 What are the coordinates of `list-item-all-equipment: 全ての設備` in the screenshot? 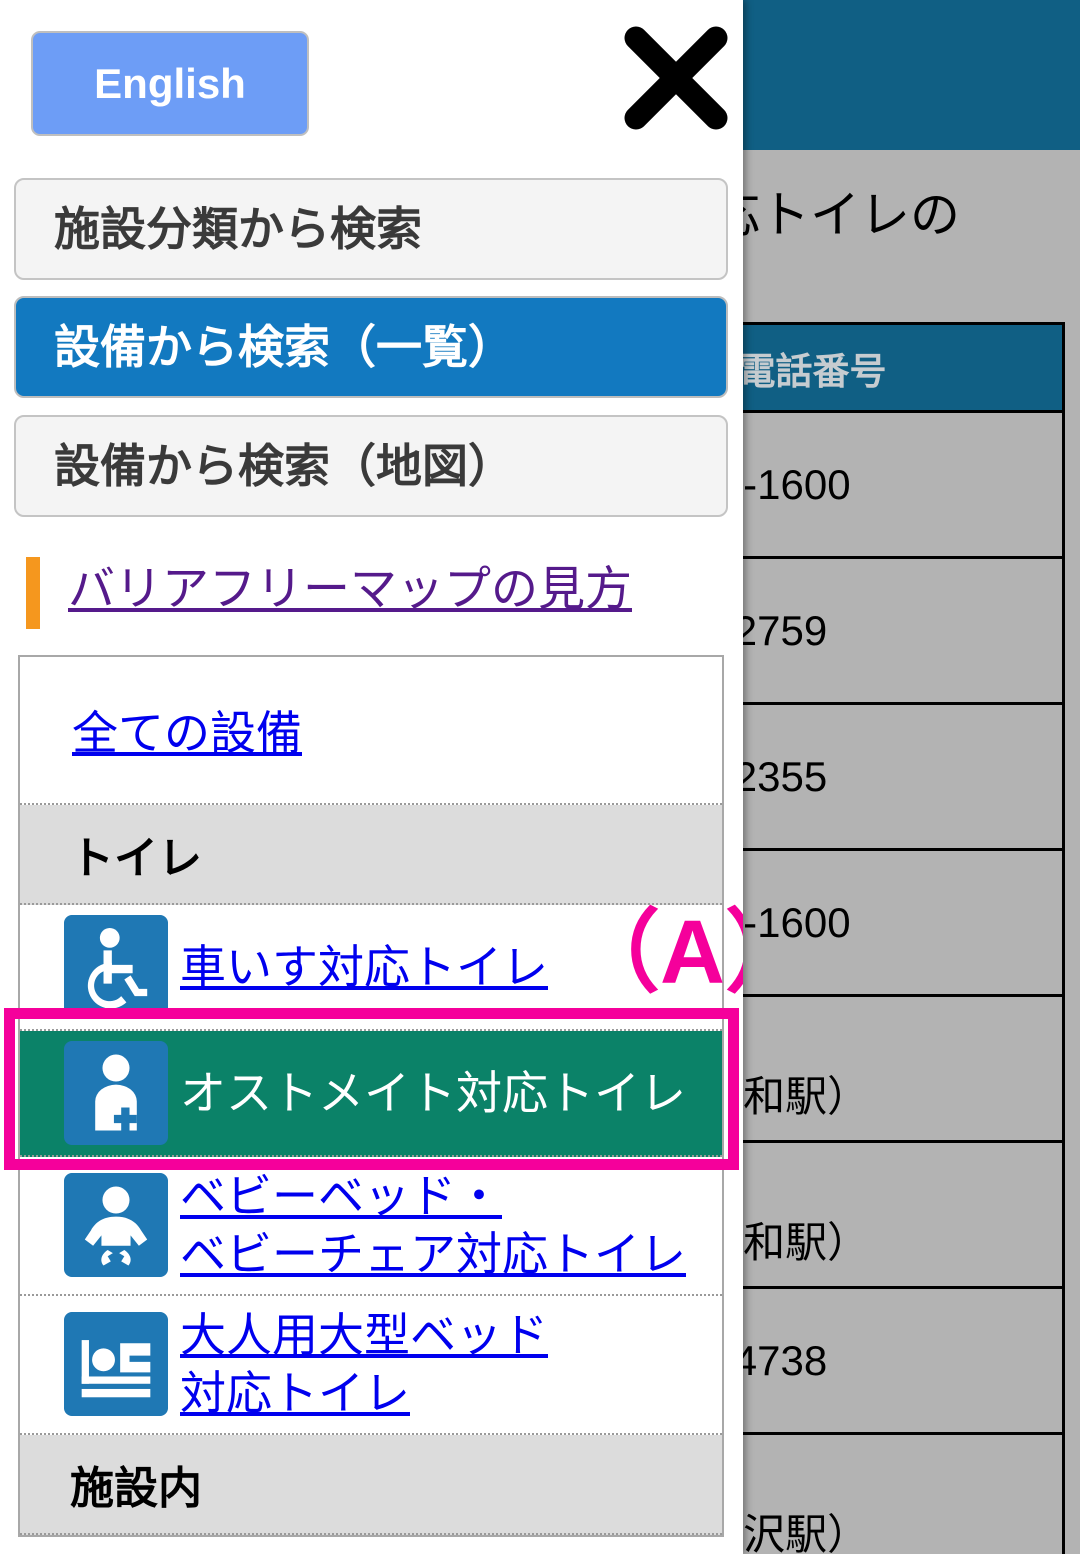 It's located at (371, 731).